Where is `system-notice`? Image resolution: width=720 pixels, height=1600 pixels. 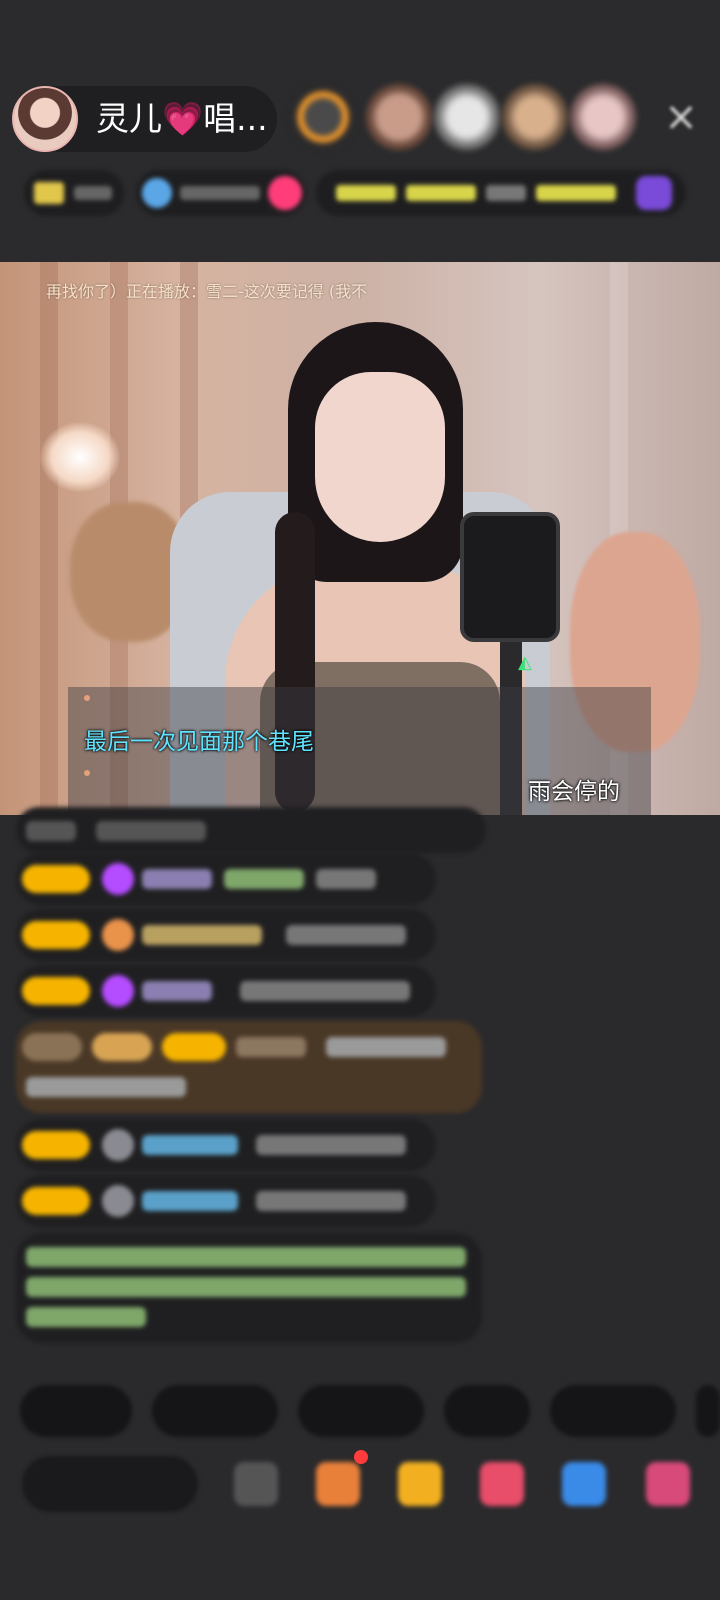
system-notice is located at coordinates (249, 1288).